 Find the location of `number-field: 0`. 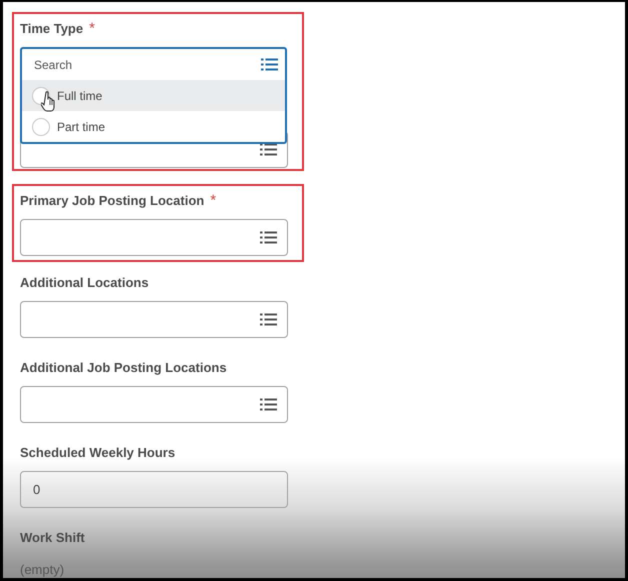

number-field: 0 is located at coordinates (154, 489).